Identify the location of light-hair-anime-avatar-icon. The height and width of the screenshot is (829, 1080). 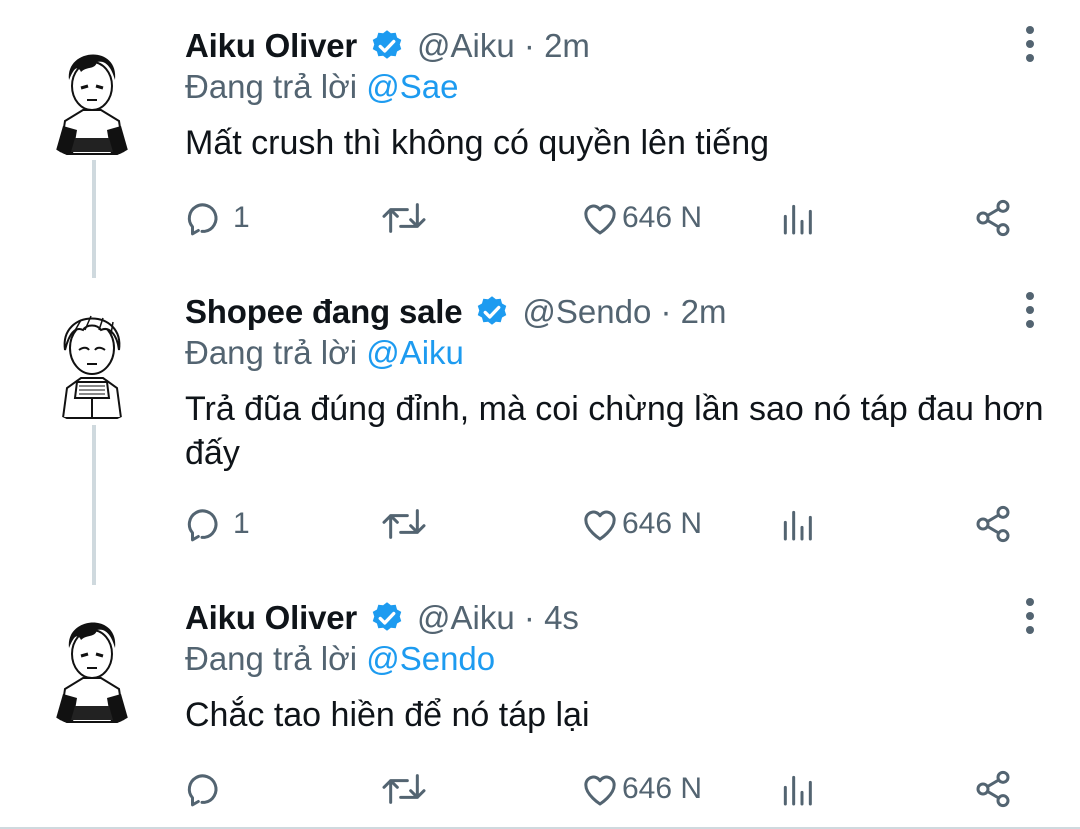
(92, 367).